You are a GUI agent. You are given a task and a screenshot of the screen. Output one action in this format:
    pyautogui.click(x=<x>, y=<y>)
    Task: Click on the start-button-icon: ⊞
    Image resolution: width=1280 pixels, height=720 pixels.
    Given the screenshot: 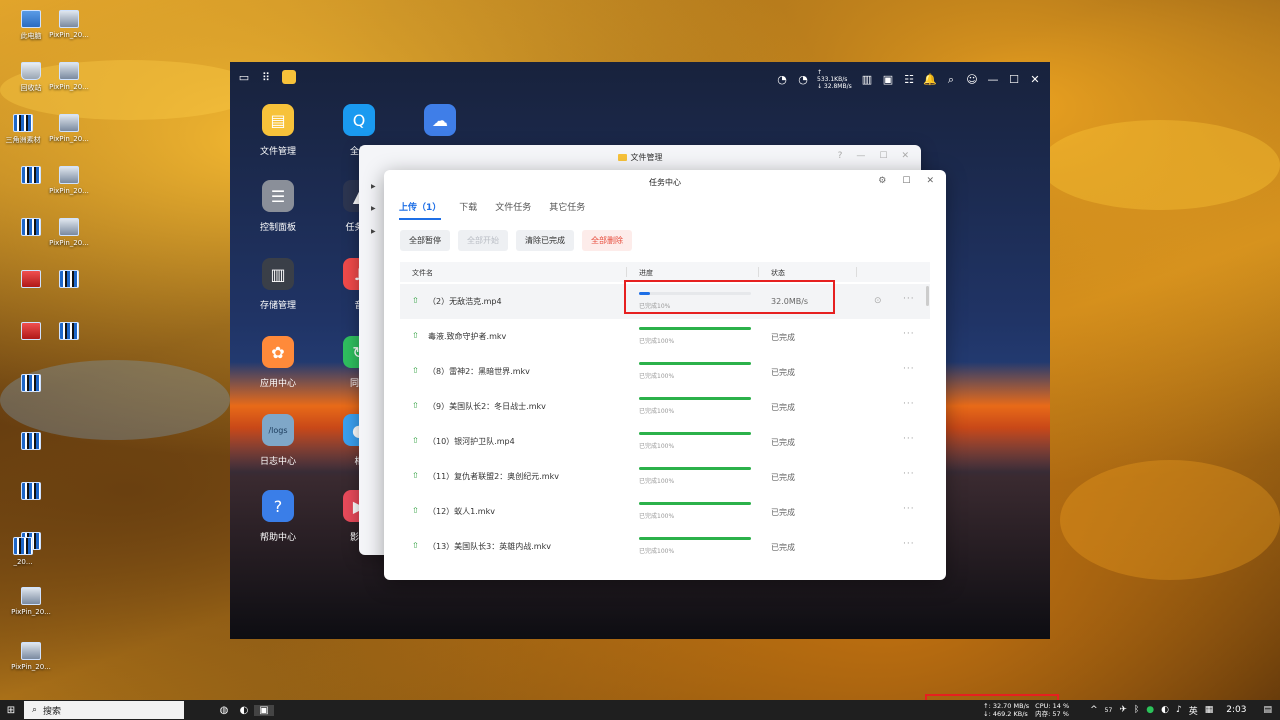 What is the action you would take?
    pyautogui.click(x=11, y=710)
    